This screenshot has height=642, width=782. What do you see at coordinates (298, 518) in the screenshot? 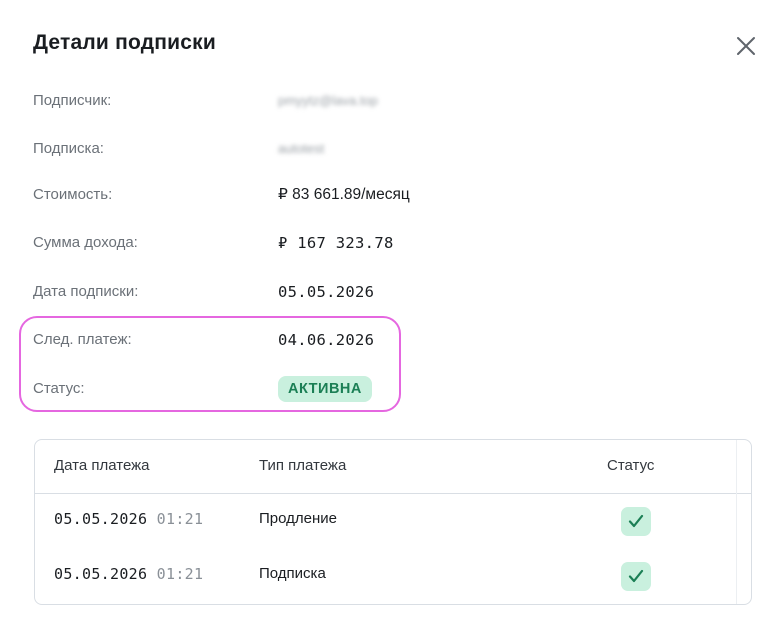
I see `payment-type-cell: Продление` at bounding box center [298, 518].